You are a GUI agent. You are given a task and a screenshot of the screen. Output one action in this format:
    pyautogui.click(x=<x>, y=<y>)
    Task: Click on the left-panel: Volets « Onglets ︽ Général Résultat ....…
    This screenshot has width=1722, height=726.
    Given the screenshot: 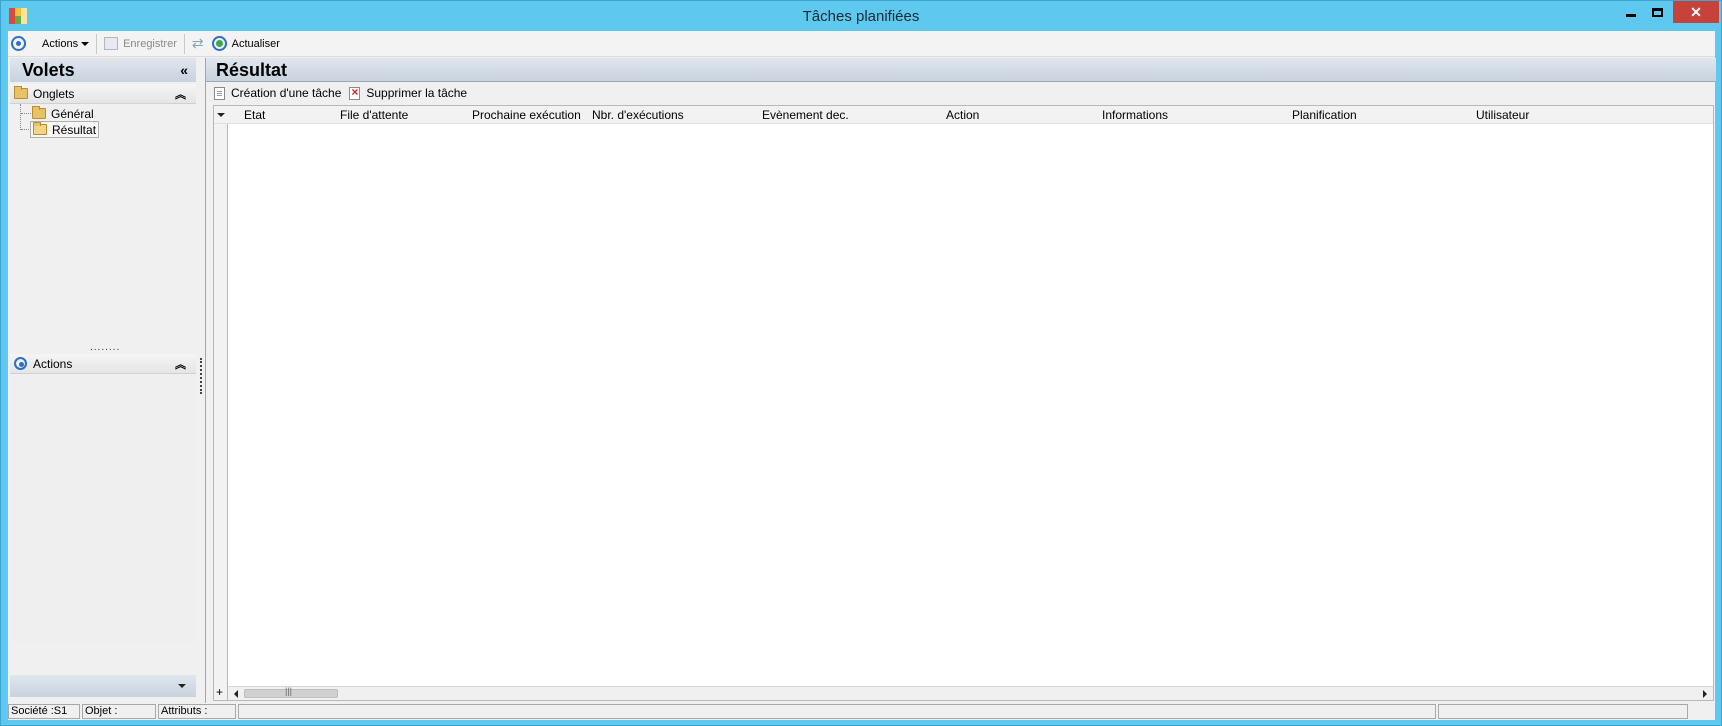 What is the action you would take?
    pyautogui.click(x=103, y=383)
    